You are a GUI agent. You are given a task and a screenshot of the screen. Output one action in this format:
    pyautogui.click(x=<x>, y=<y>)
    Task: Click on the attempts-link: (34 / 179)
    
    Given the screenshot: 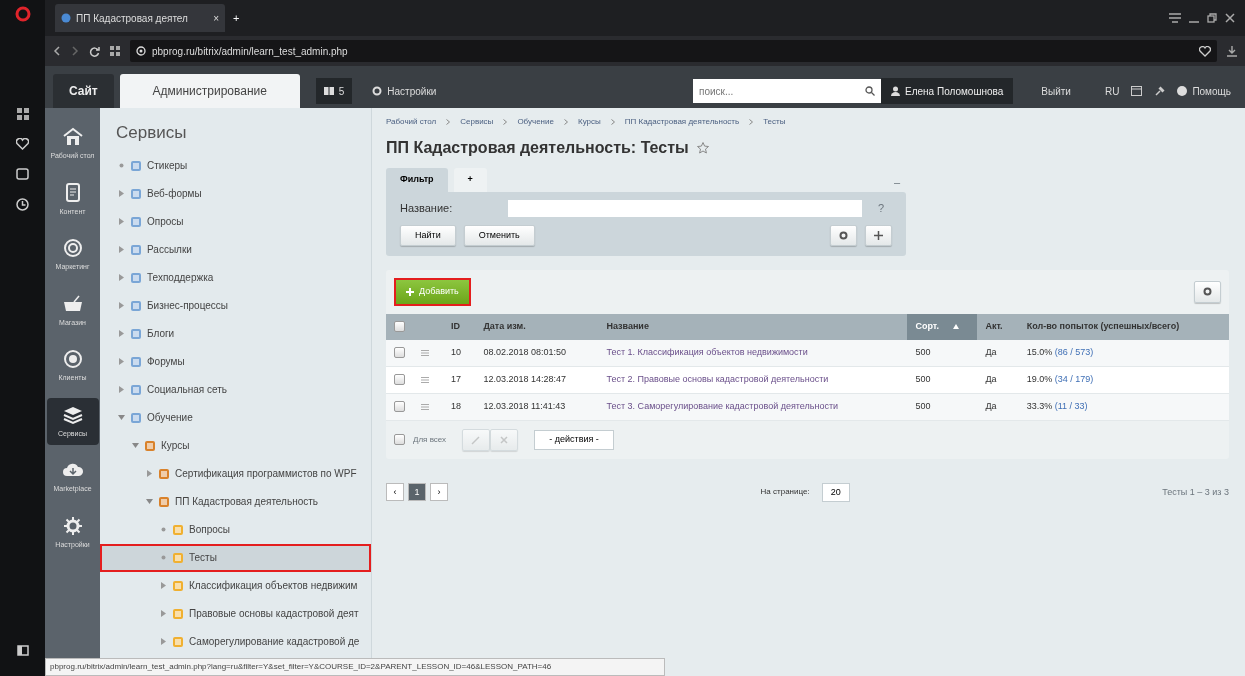 What is the action you would take?
    pyautogui.click(x=1074, y=379)
    